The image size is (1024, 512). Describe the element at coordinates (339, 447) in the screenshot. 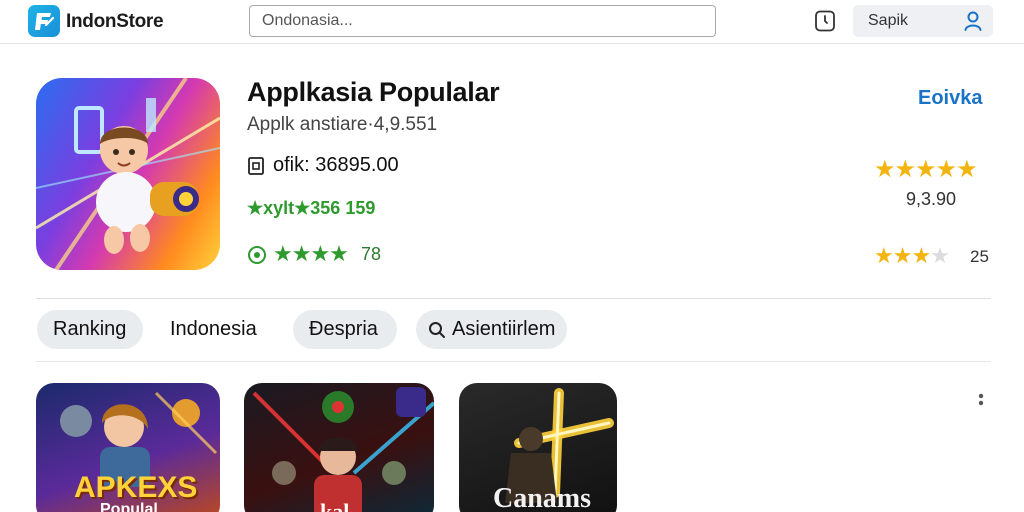

I see `app-card-kal: kal` at that location.